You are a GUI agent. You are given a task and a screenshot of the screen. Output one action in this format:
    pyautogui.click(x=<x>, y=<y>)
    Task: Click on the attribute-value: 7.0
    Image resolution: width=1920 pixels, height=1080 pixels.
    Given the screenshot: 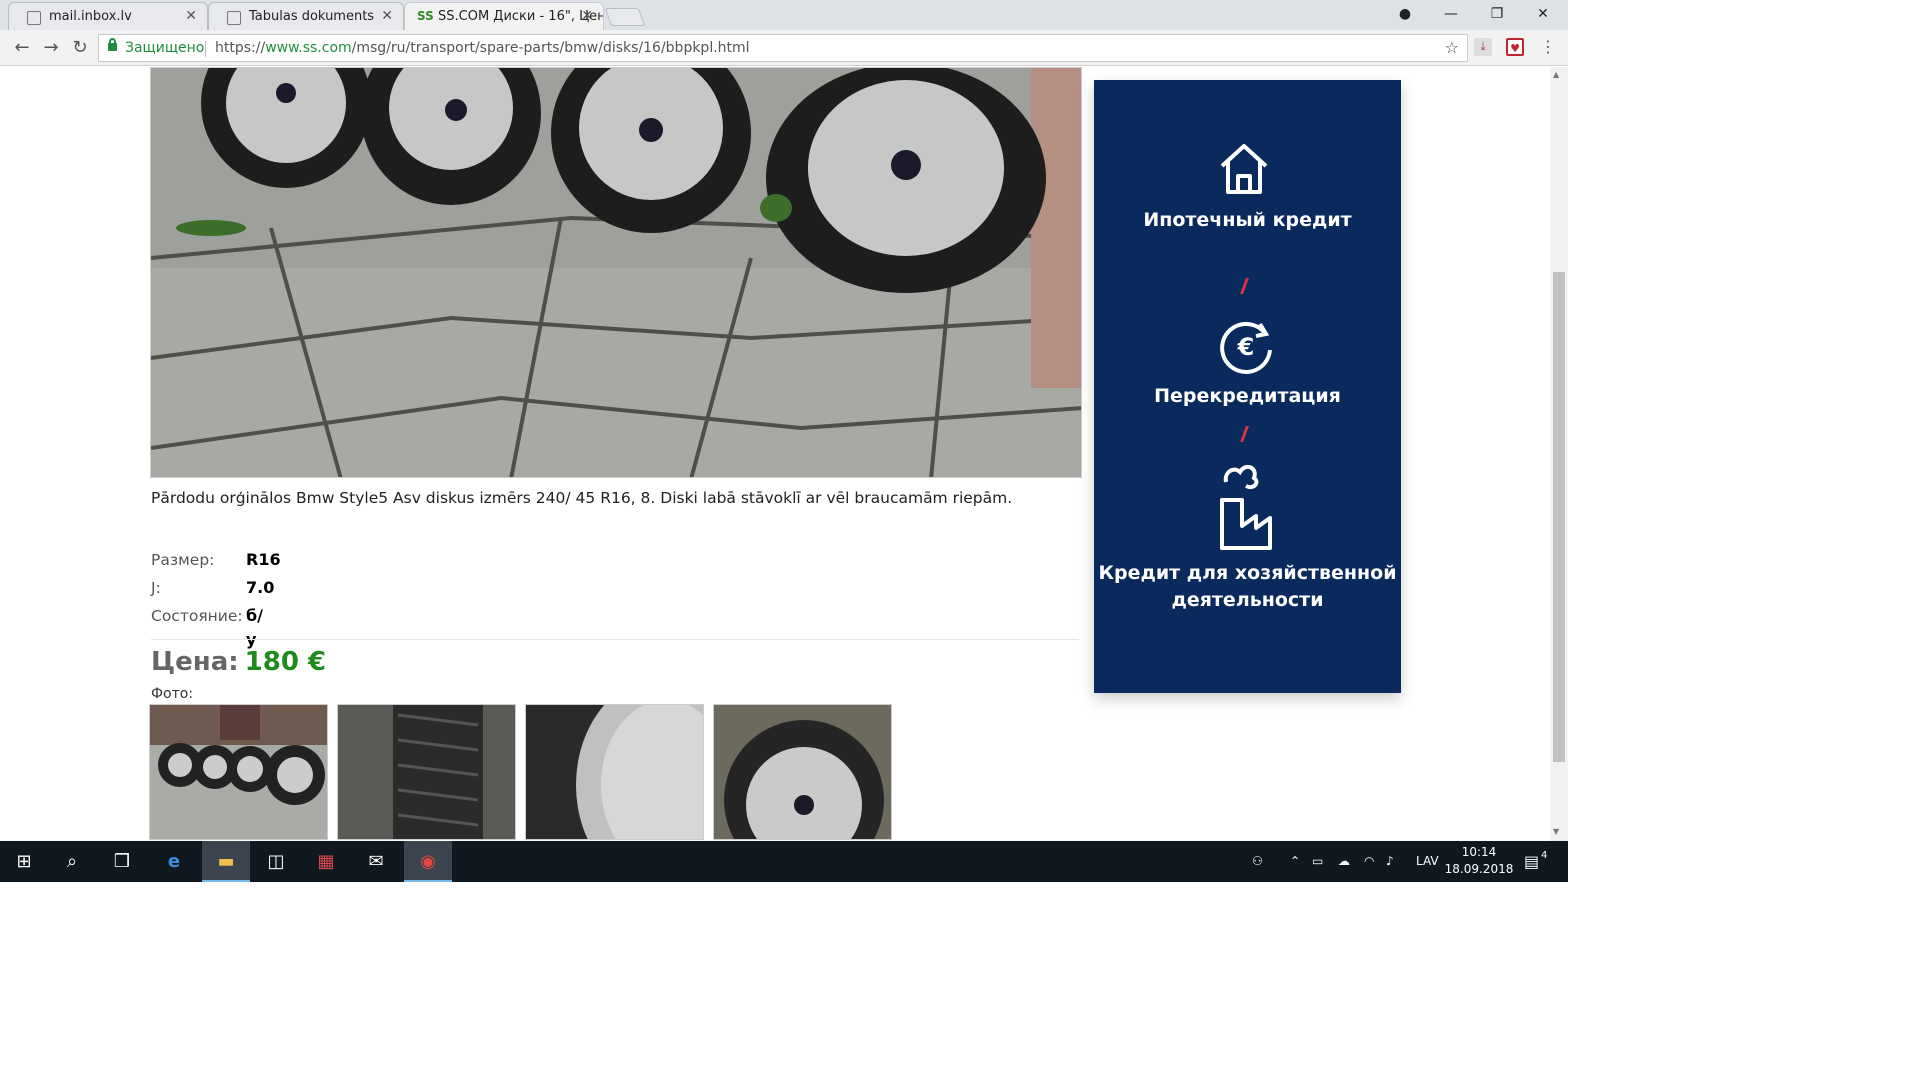 What is the action you would take?
    pyautogui.click(x=260, y=587)
    